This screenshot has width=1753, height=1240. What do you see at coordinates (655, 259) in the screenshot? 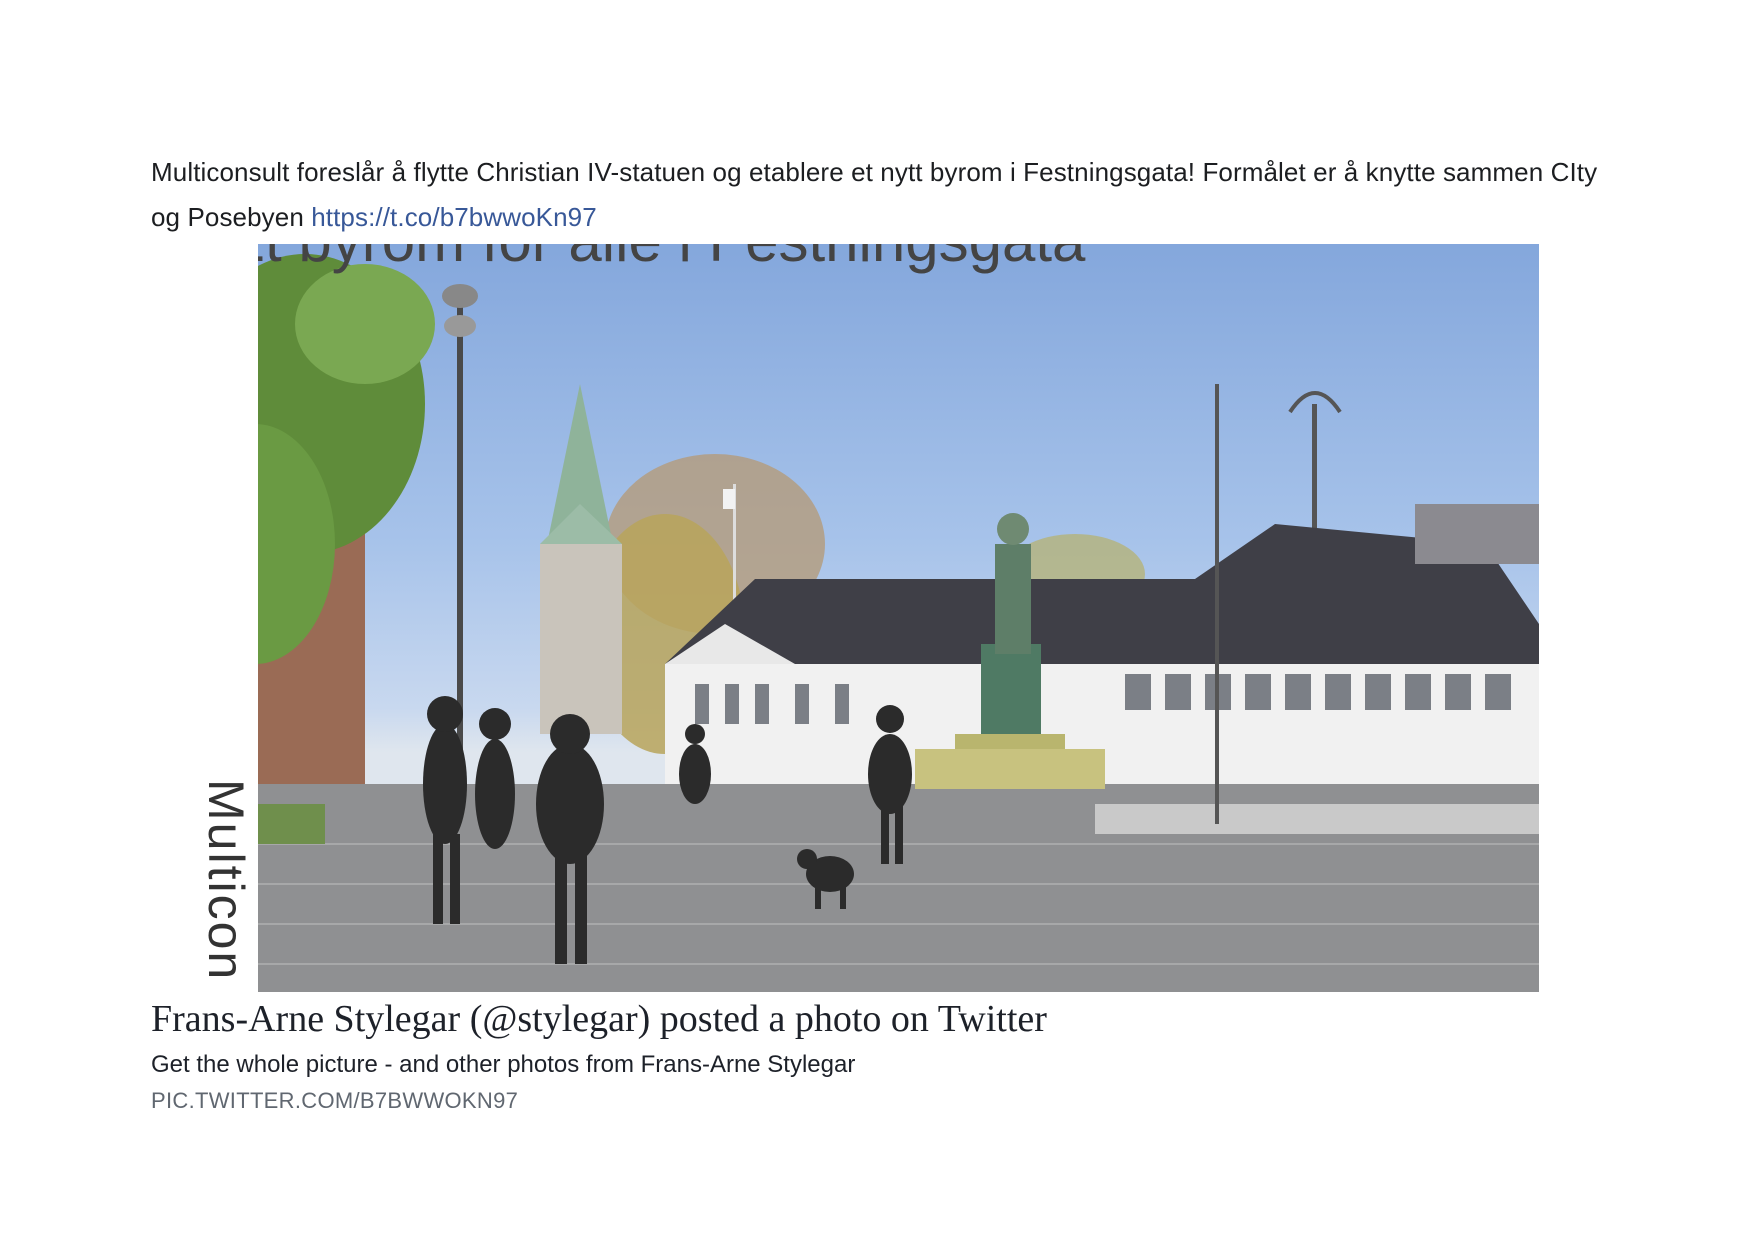
I see `photo-caption-fragment: Et byrom for alle i Festningsgata` at bounding box center [655, 259].